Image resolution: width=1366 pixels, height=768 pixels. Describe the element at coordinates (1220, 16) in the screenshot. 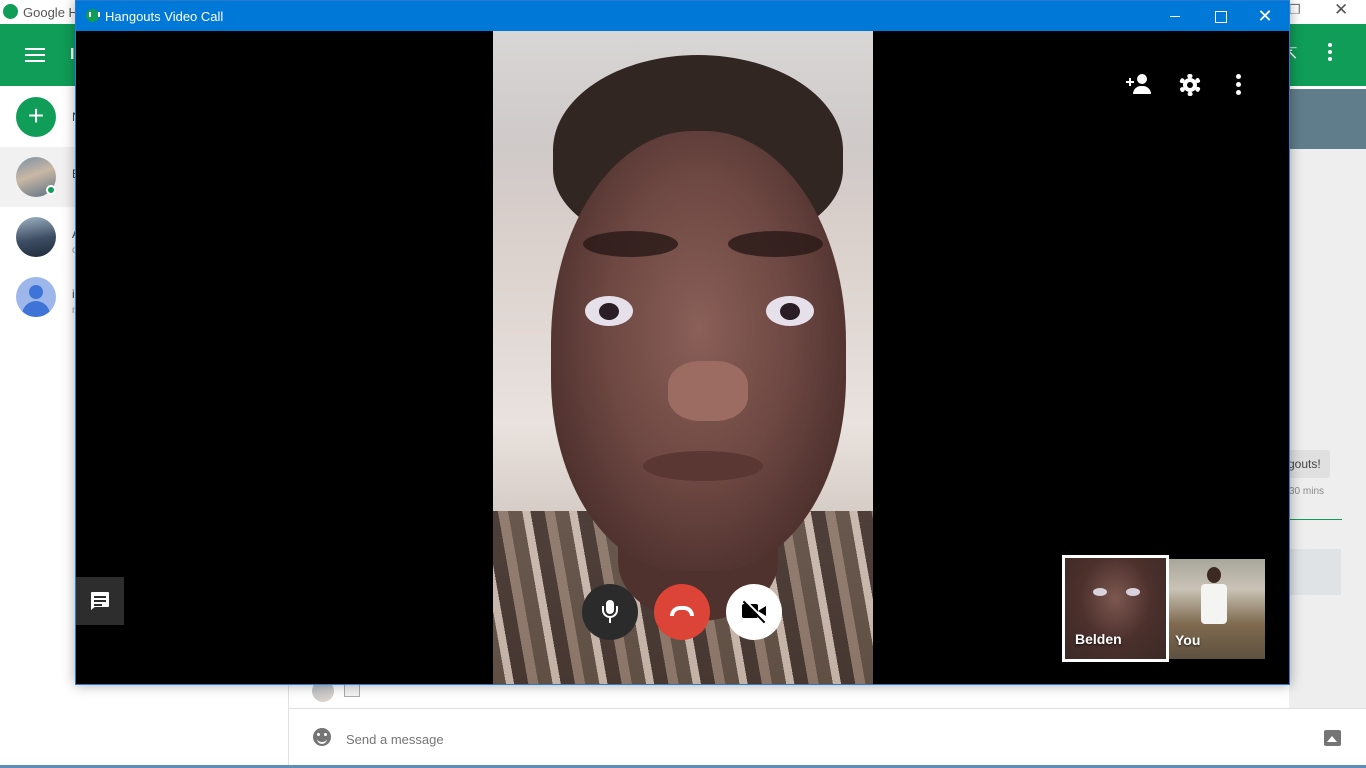

I see `maximize-button` at that location.